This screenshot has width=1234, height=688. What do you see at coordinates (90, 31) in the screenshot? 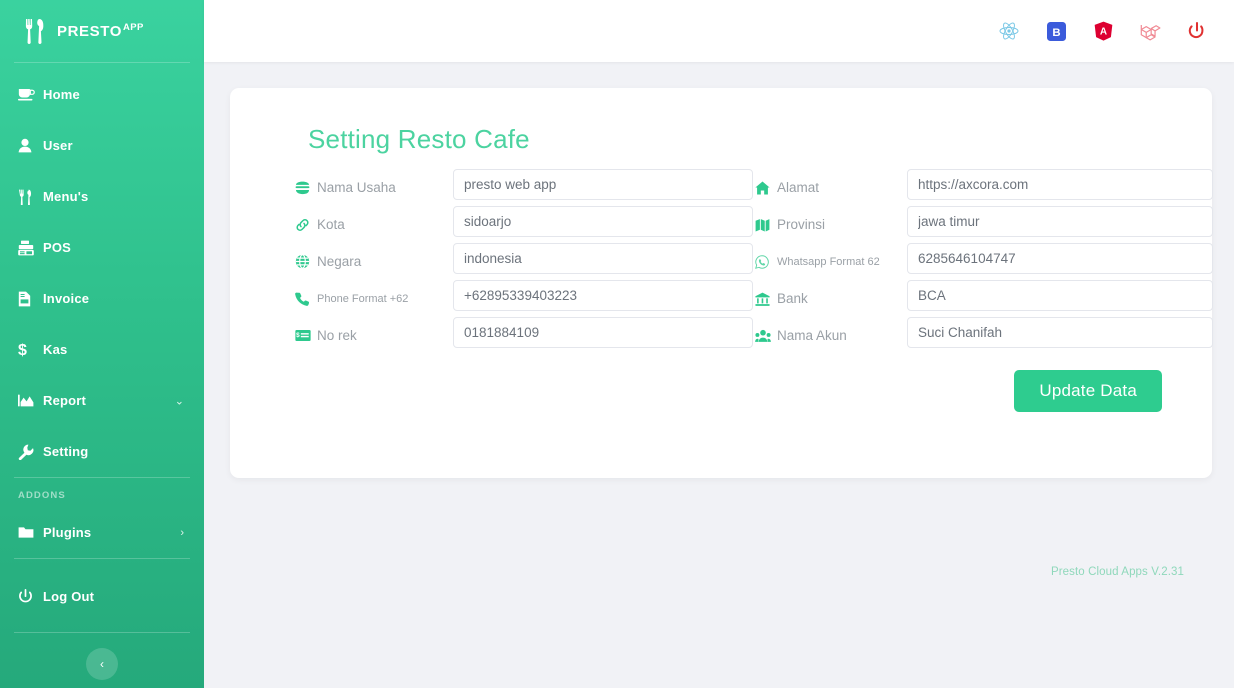
I see `brand-name: PRESTO` at bounding box center [90, 31].